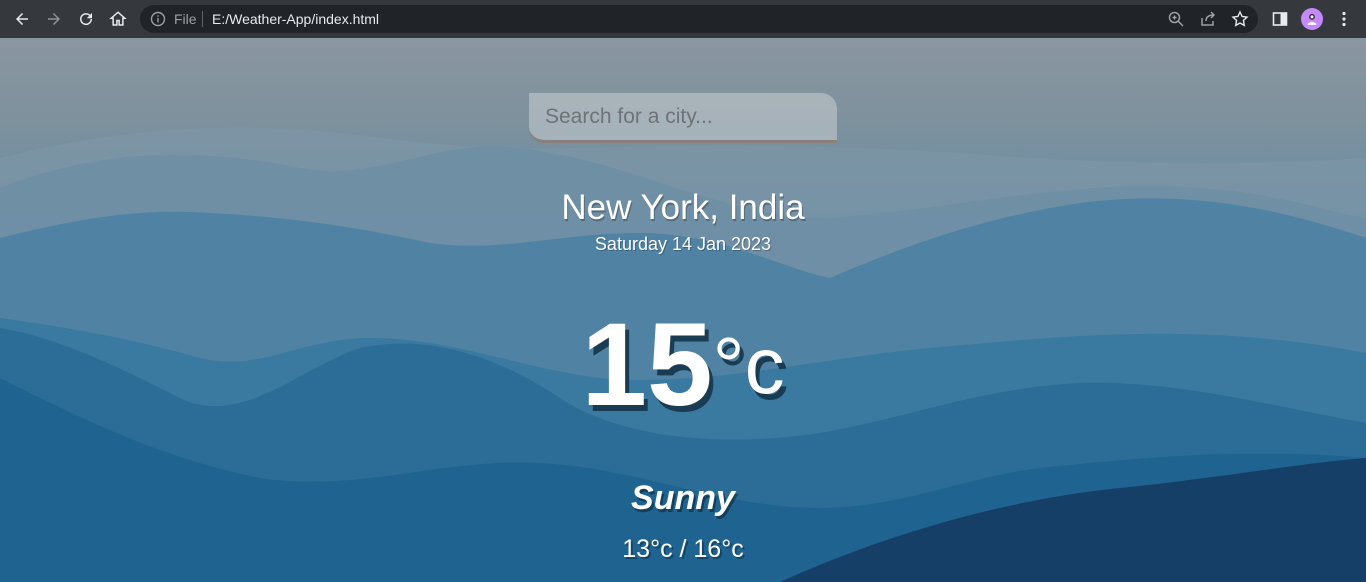  What do you see at coordinates (22, 19) in the screenshot?
I see `back-icon` at bounding box center [22, 19].